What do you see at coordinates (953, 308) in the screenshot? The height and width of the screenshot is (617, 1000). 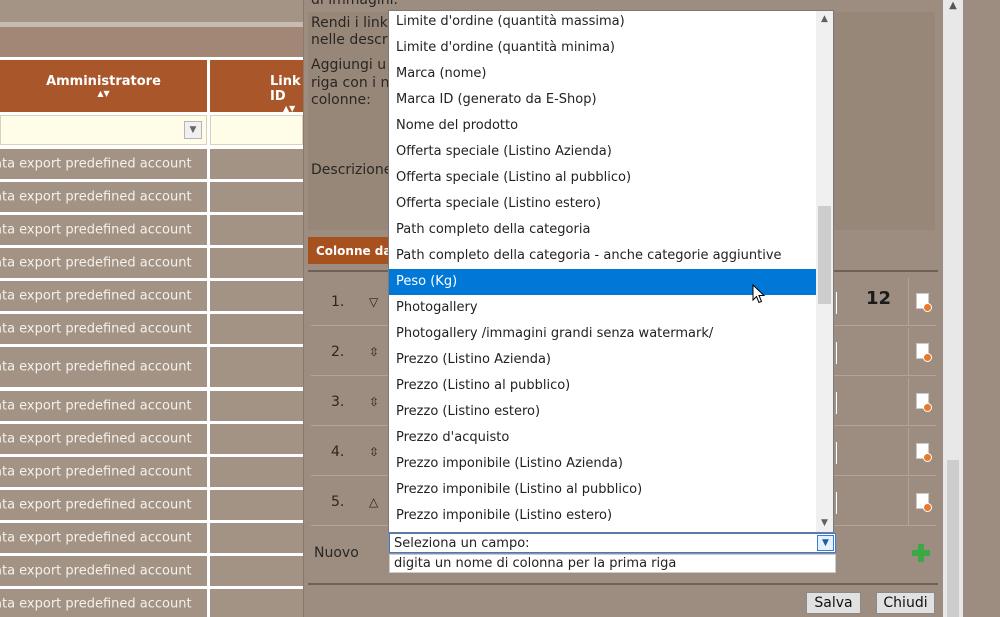 I see `modal-scrollbar: ▲` at bounding box center [953, 308].